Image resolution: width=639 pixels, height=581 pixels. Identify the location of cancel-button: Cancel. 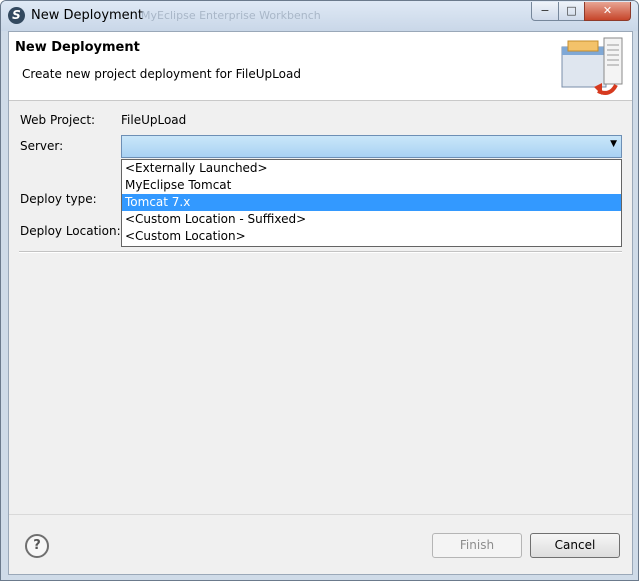
(575, 545).